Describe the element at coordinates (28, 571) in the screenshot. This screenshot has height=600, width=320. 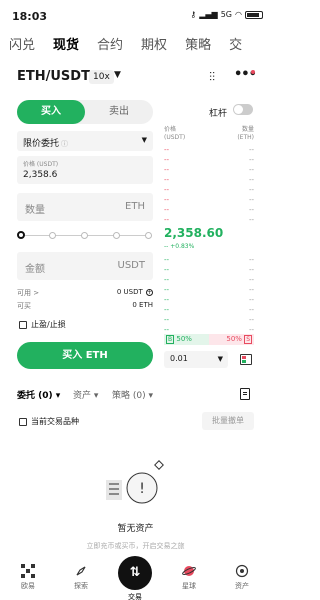
I see `okx-logo-icon` at that location.